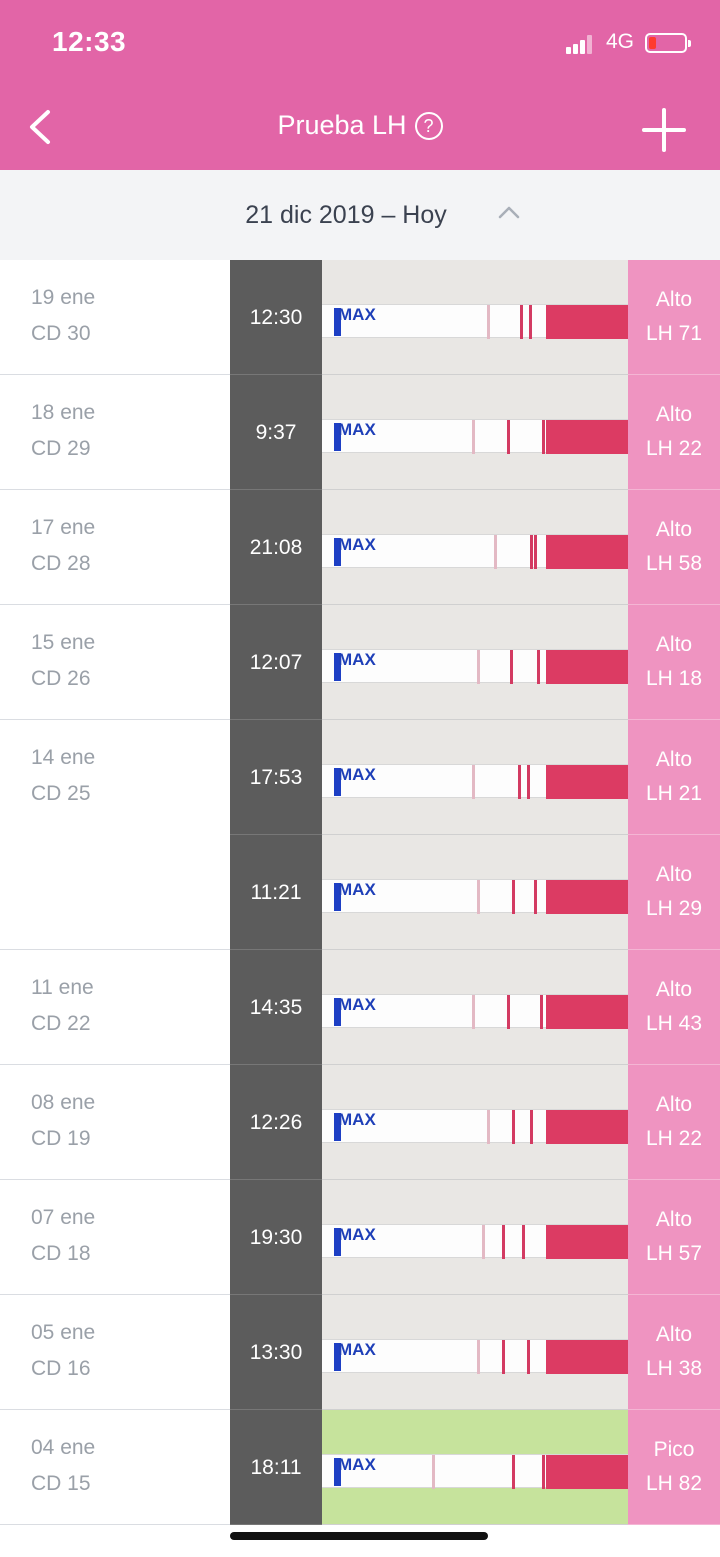  I want to click on list-item: 18 ene CD 29 9:37 MAX Alto LH 22, so click(360, 432).